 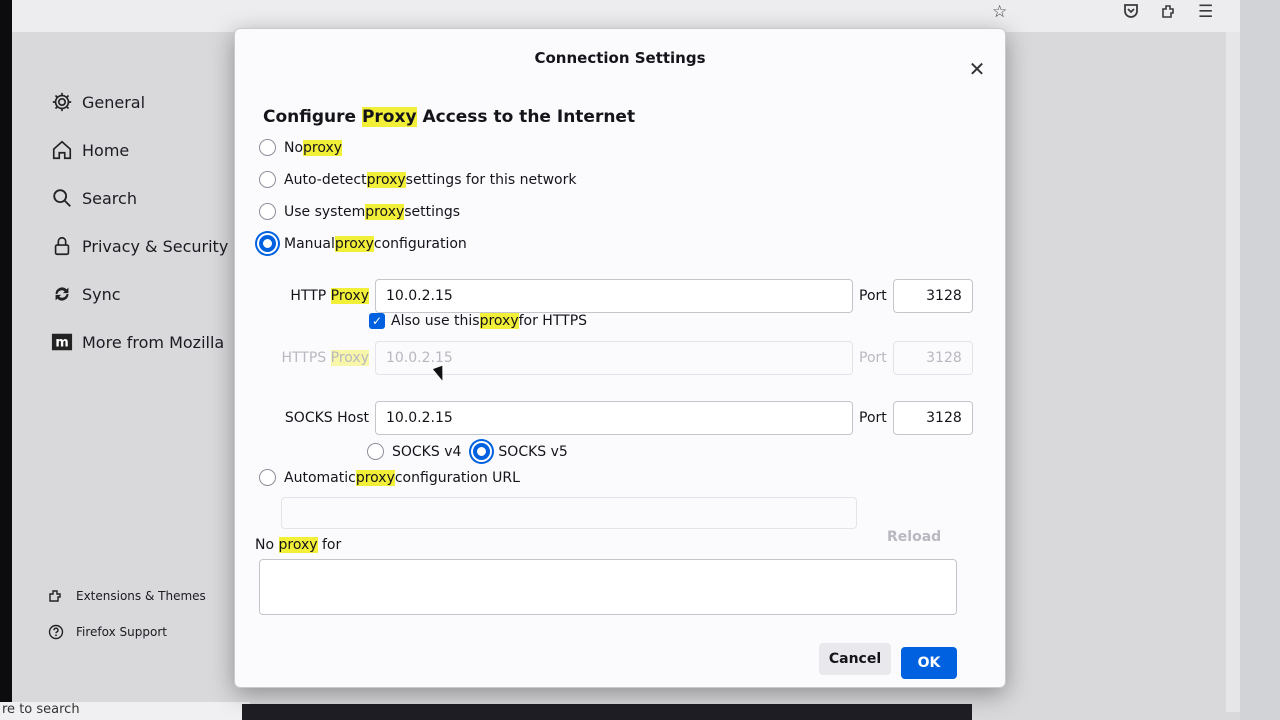 What do you see at coordinates (109, 198) in the screenshot?
I see `sidebar-item-label: Search` at bounding box center [109, 198].